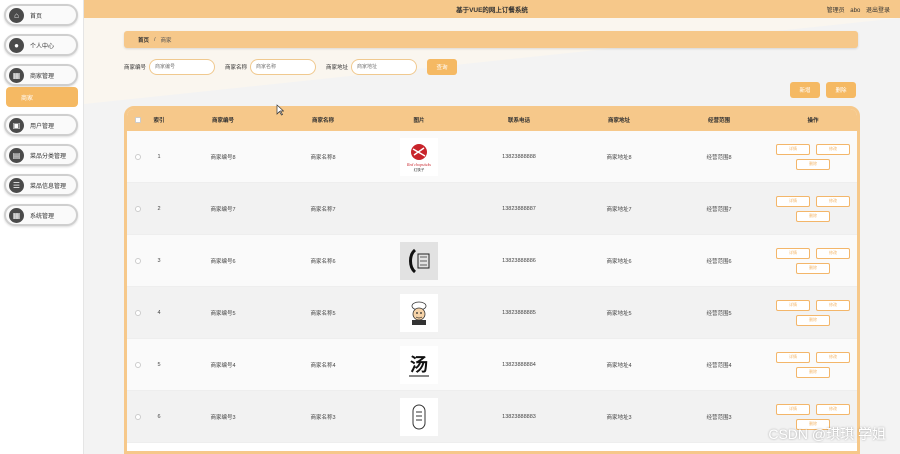  Describe the element at coordinates (619, 157) in the screenshot. I see `cell-address: 商家地址8` at that location.